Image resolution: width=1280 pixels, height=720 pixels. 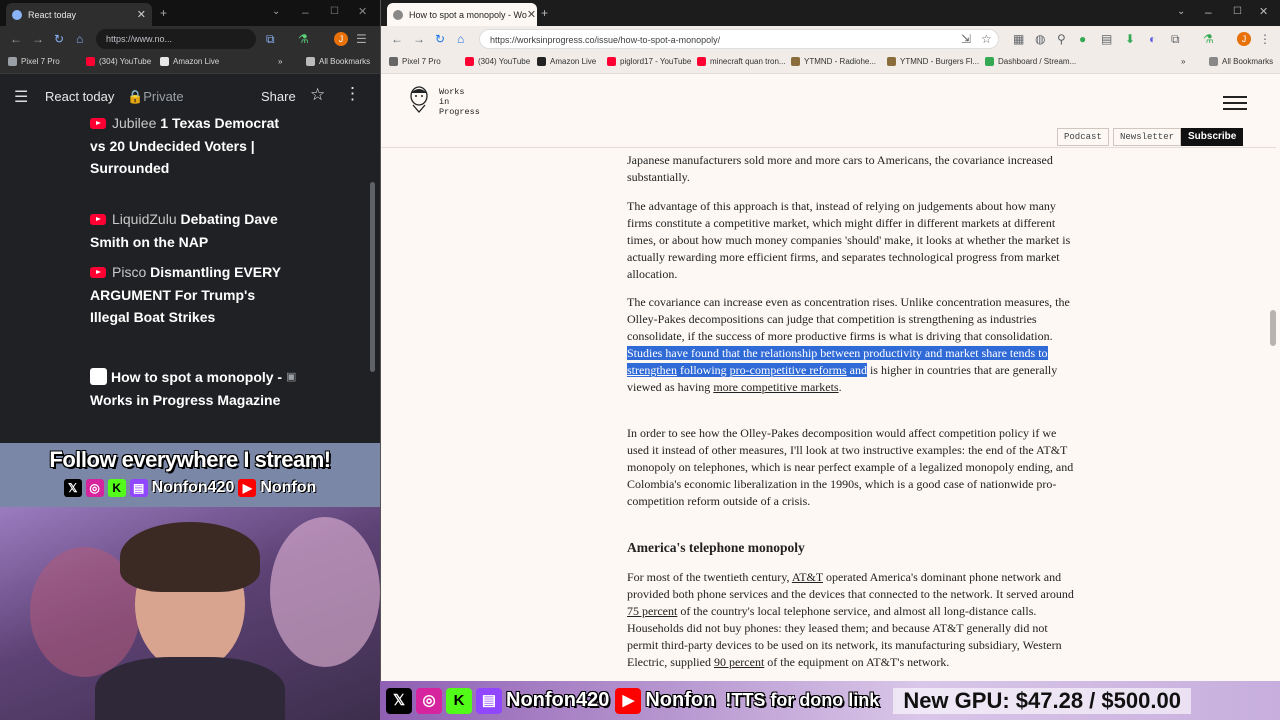 I want to click on link-pro-competitive-reforms: pro-competitive reforms, so click(x=788, y=370).